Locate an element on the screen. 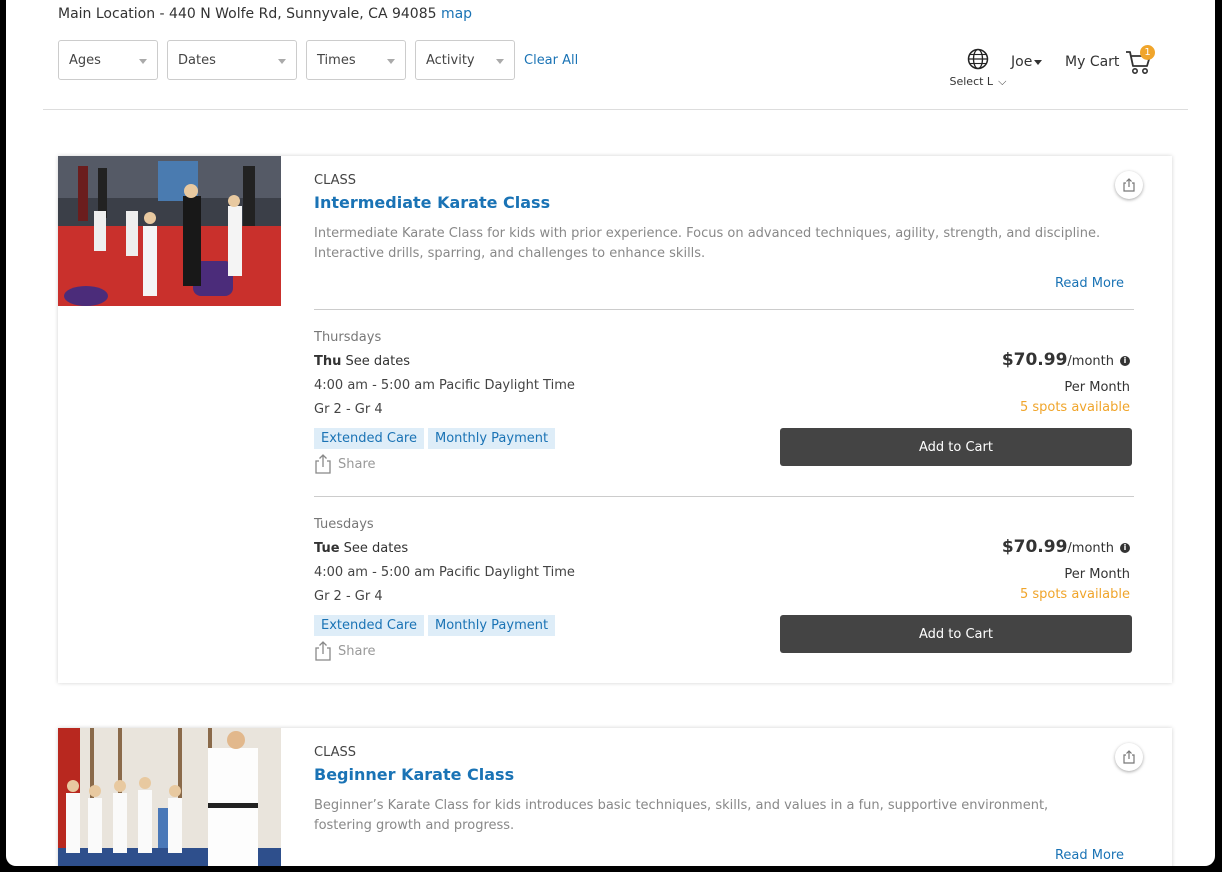 This screenshot has height=872, width=1222. filter-bar: Ages Dates Times Activity Clear All is located at coordinates (318, 60).